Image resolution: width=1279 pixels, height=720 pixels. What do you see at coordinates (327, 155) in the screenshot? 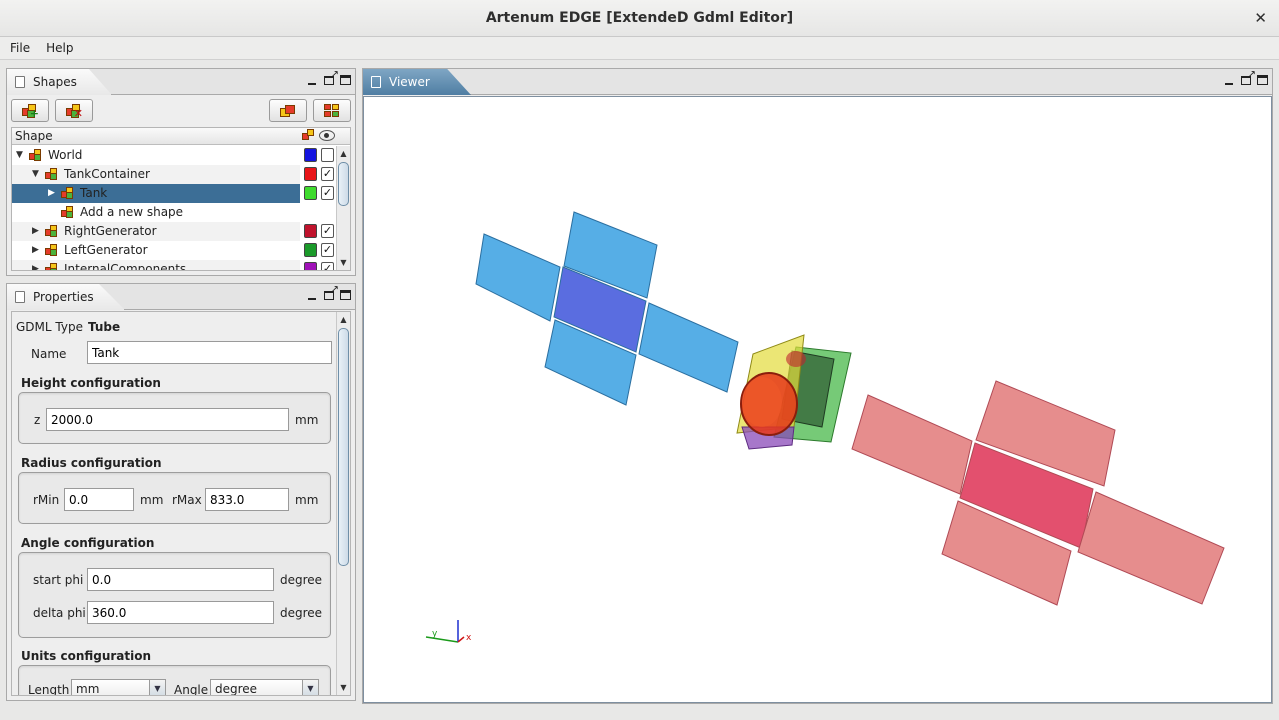
I see `visibility-checkbox` at bounding box center [327, 155].